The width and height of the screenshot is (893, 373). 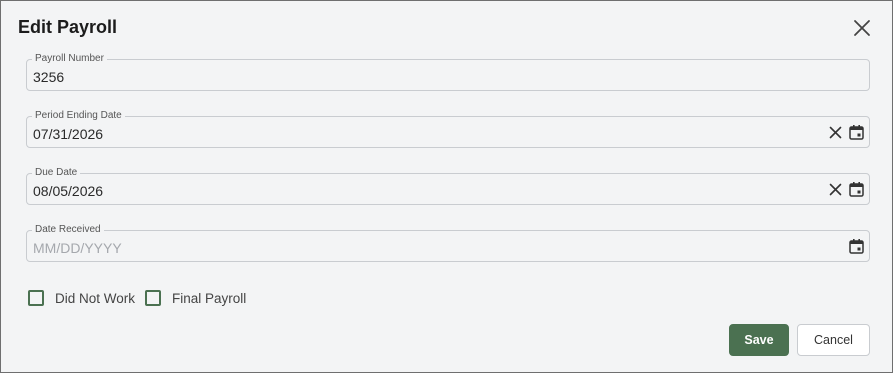 I want to click on final-payroll-checkbox: Final Payroll, so click(x=195, y=298).